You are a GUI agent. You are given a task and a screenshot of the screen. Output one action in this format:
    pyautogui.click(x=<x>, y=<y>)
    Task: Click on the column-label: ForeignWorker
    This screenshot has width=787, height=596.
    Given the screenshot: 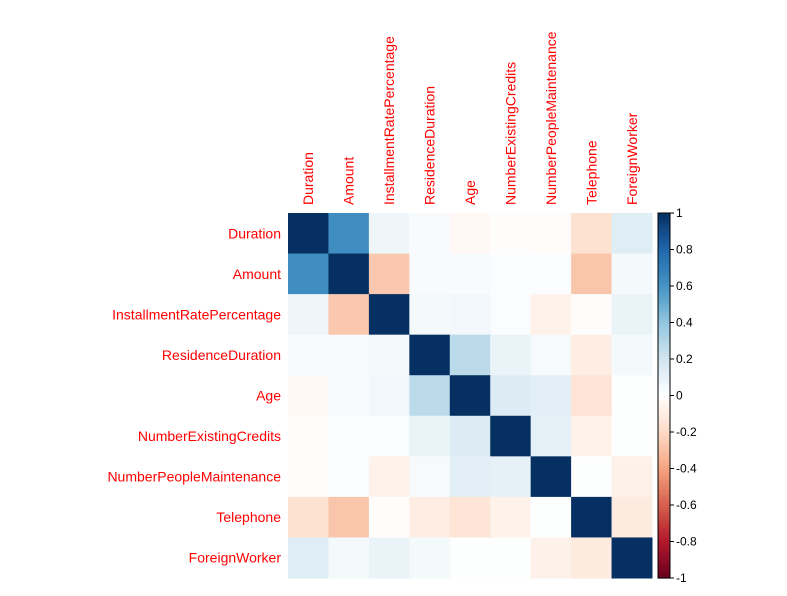 What is the action you would take?
    pyautogui.click(x=632, y=158)
    